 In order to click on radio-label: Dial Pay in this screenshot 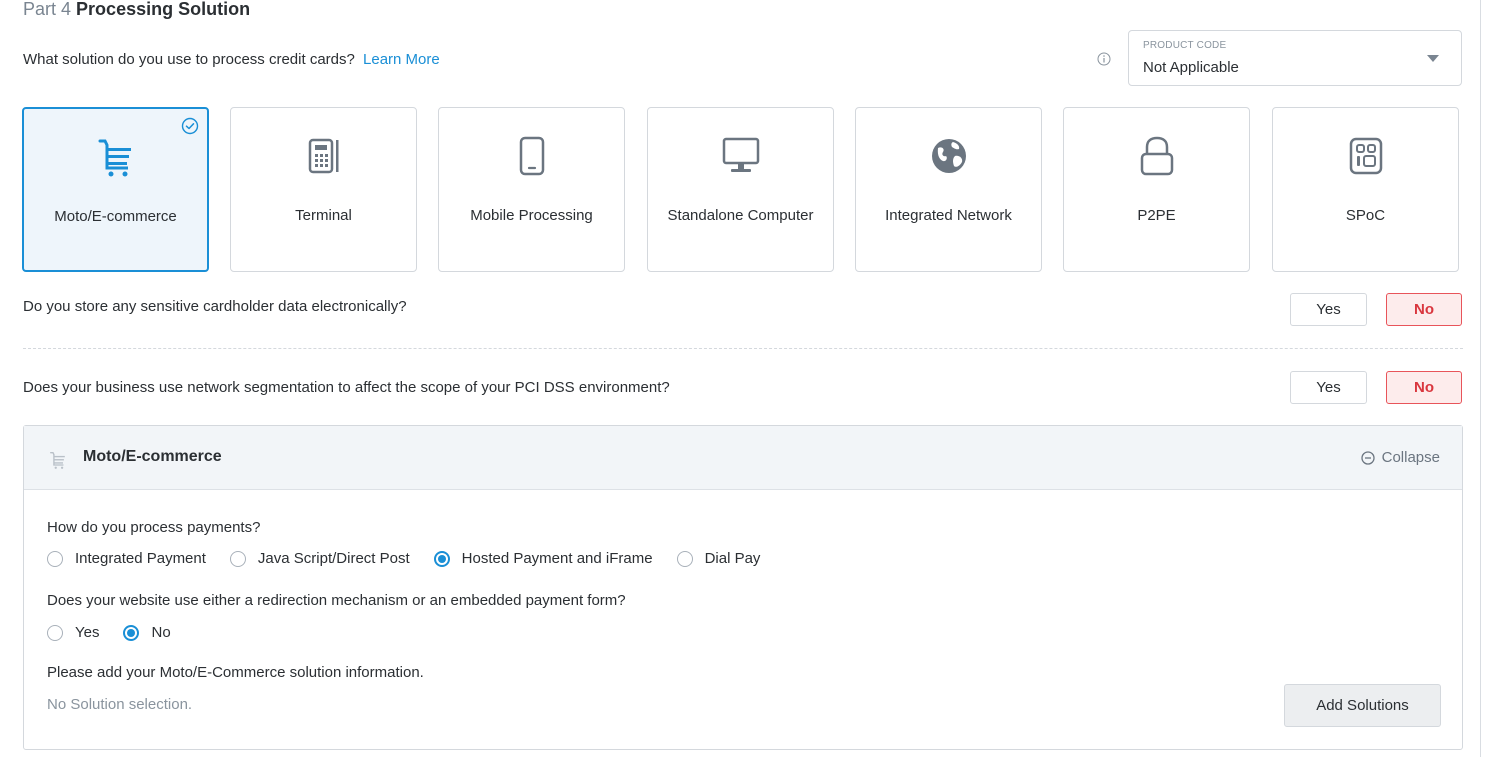, I will do `click(732, 558)`.